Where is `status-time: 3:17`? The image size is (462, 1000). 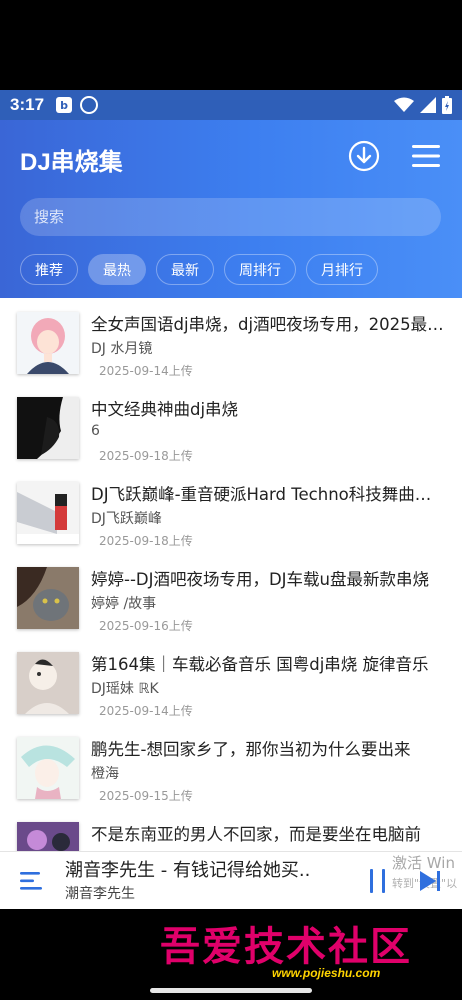 status-time: 3:17 is located at coordinates (27, 104).